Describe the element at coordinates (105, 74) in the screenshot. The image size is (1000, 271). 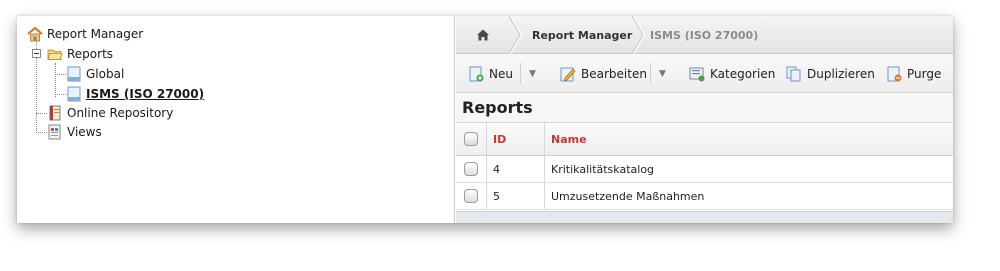
I see `tree-label: Global` at that location.